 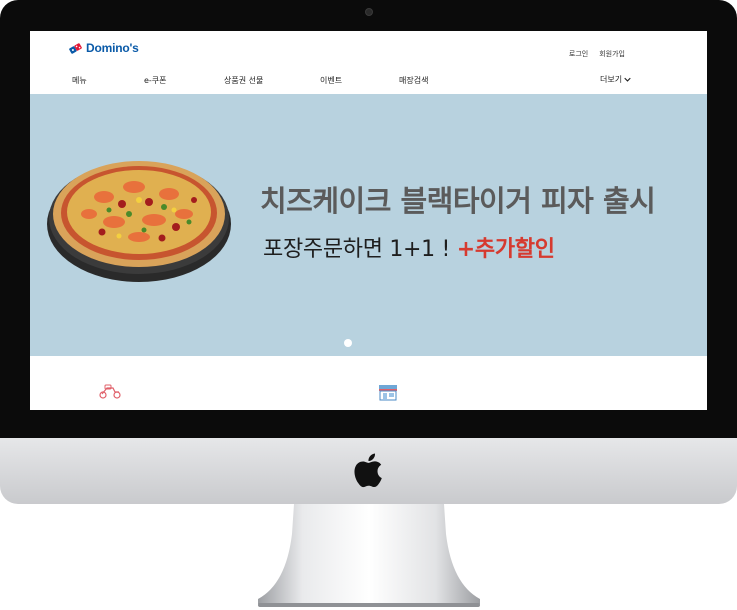 I want to click on banner-subtitle: 포장주문하면 1+1 ! +추가할인, so click(x=409, y=247).